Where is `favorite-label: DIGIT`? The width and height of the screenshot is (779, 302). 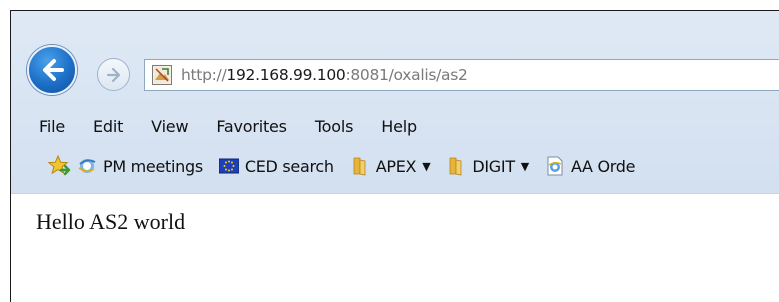
favorite-label: DIGIT is located at coordinates (493, 166).